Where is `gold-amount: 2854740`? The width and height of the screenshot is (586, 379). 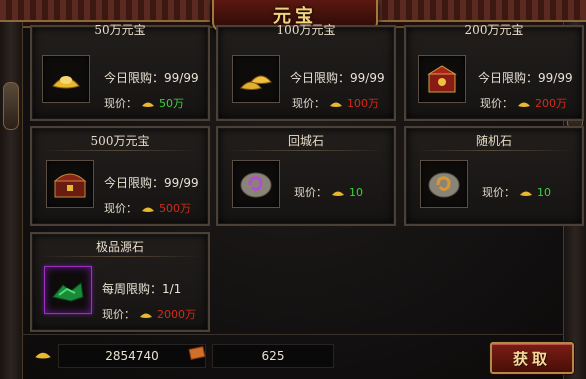 gold-amount: 2854740 is located at coordinates (132, 356).